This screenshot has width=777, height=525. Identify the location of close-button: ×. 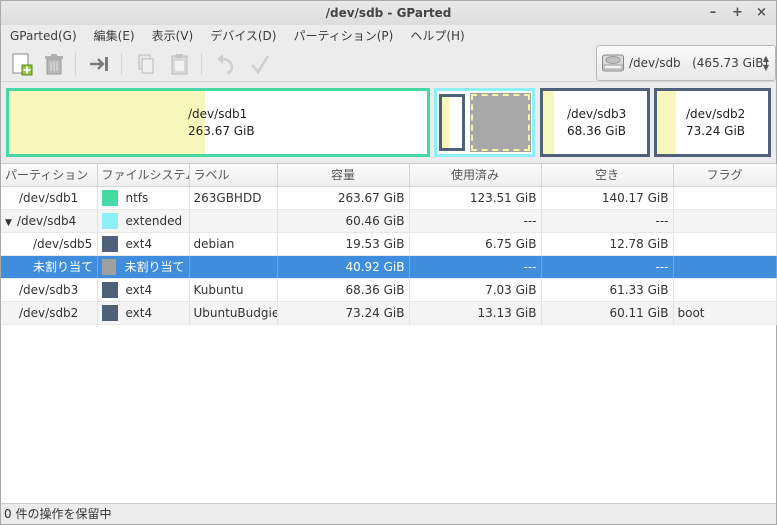
(761, 13).